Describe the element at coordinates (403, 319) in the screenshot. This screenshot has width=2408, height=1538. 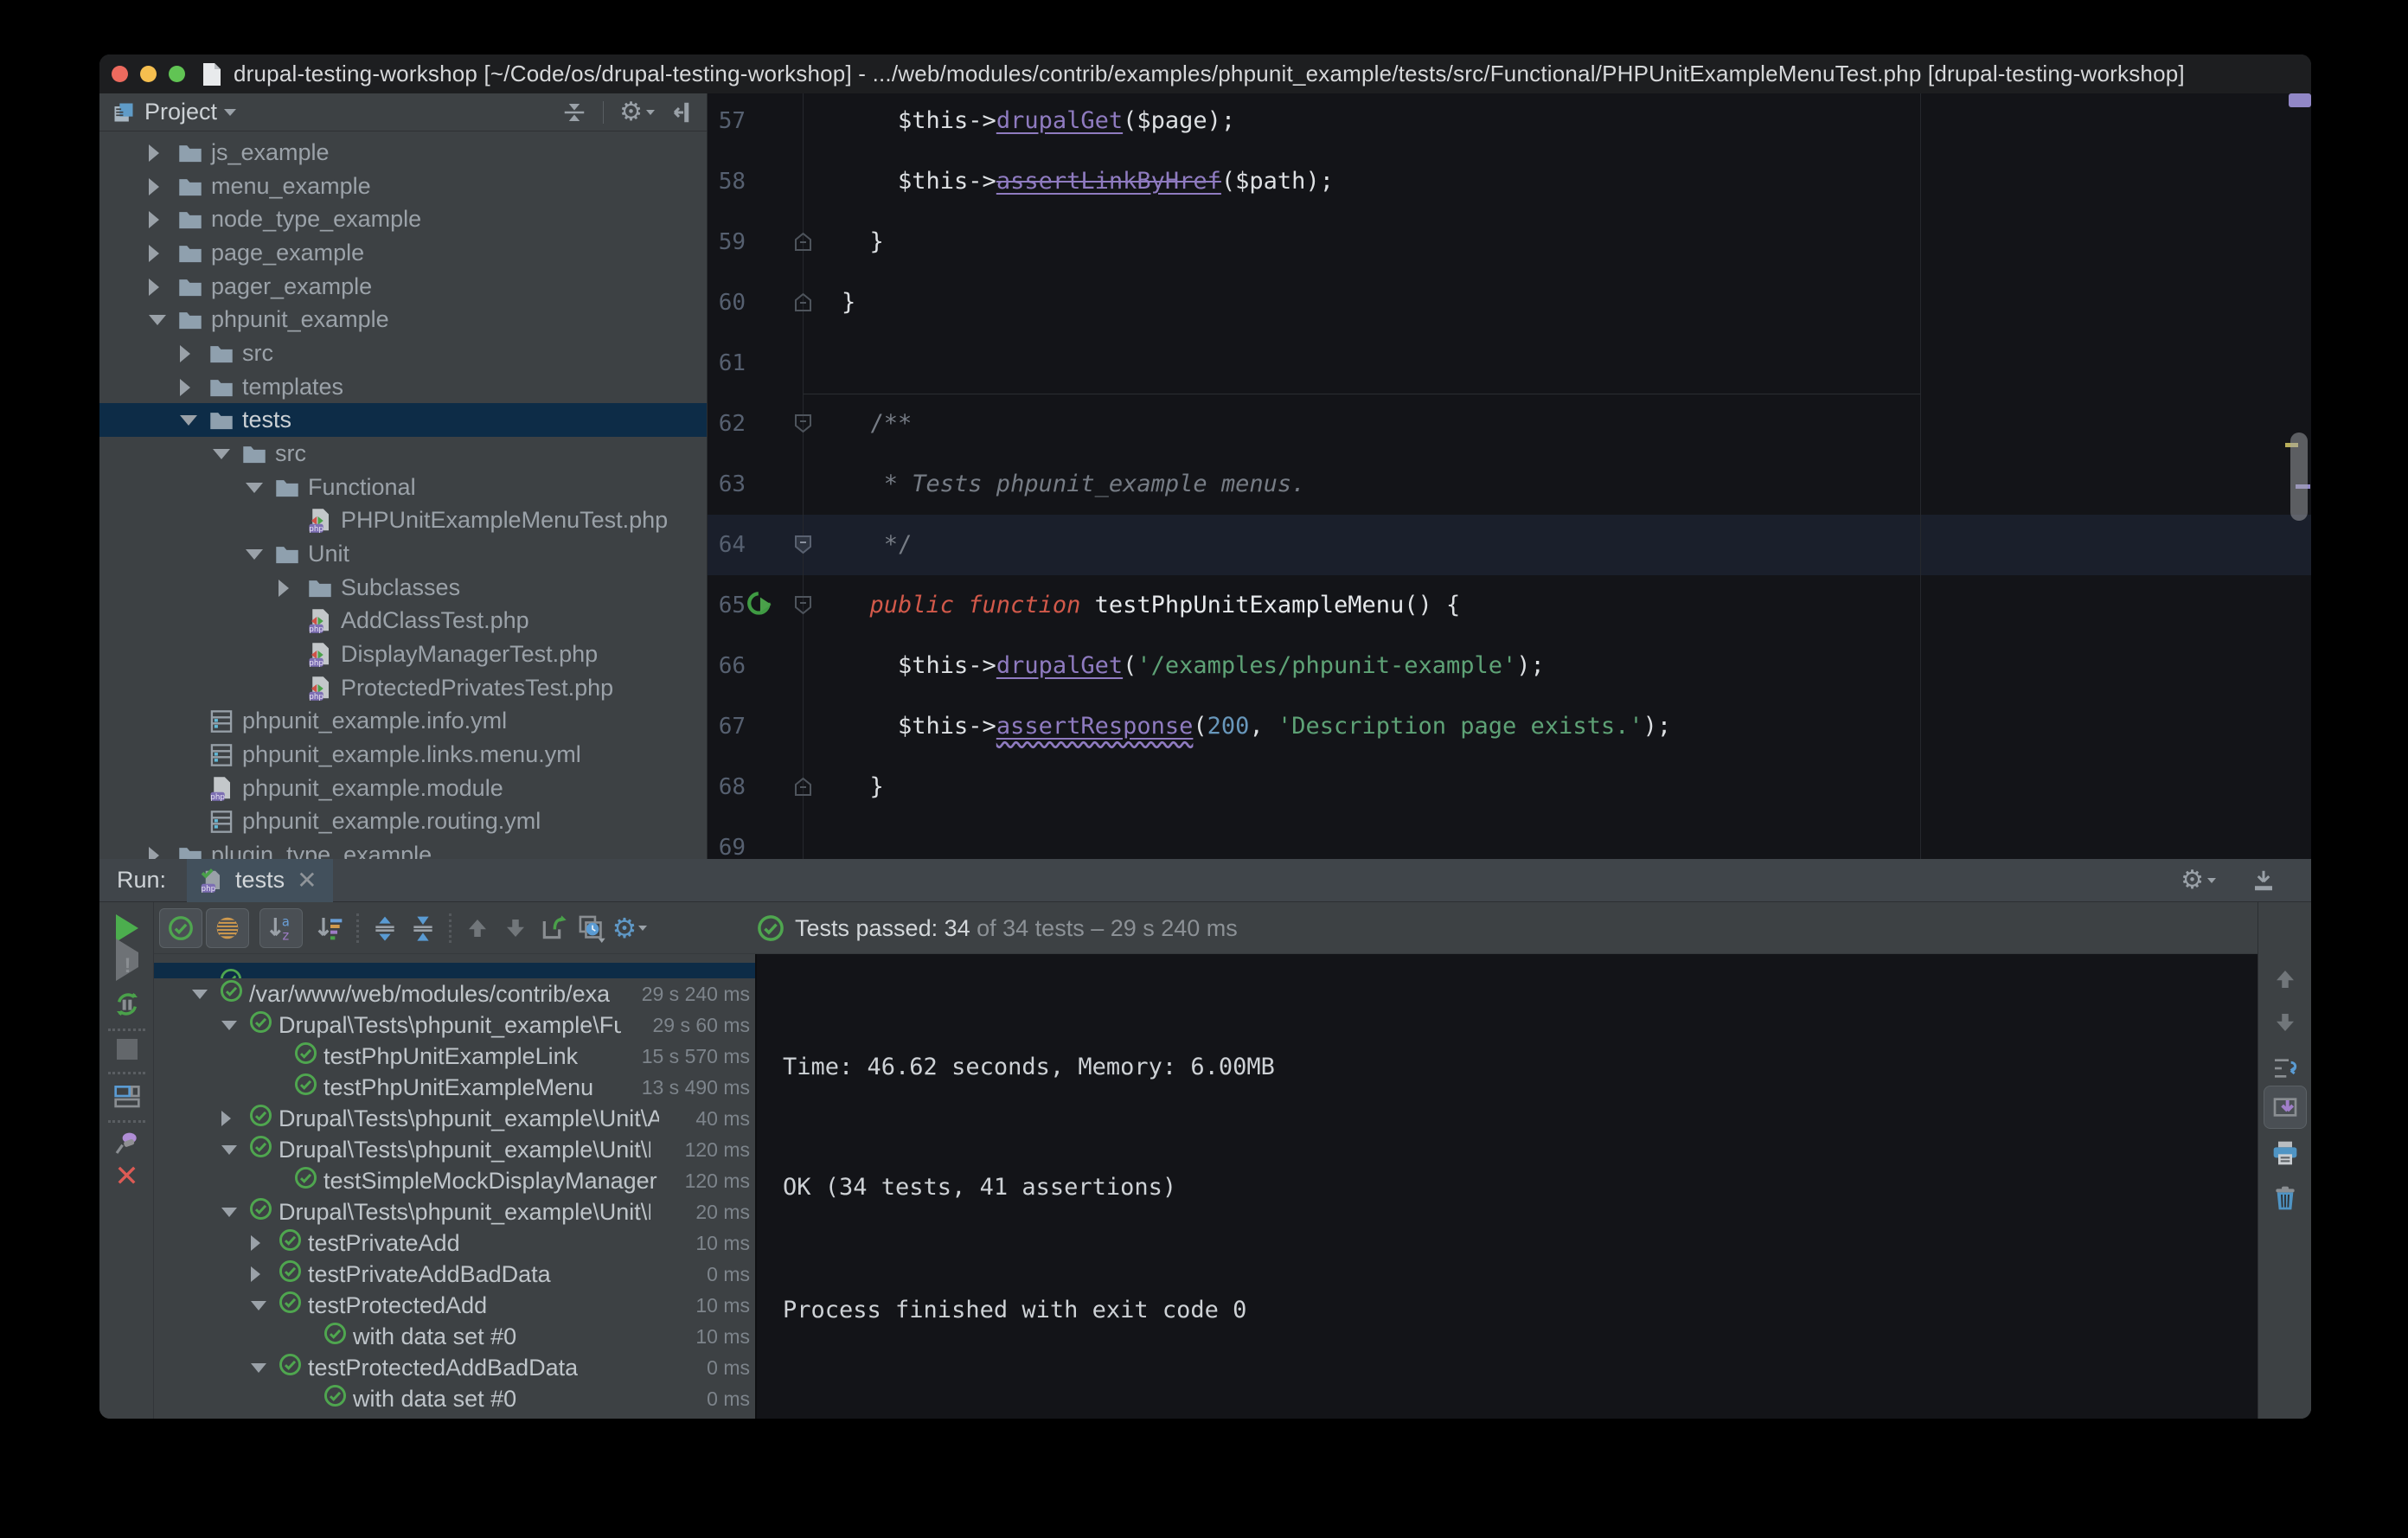
I see `tree-item-phpunit-example: phpunit_example` at that location.